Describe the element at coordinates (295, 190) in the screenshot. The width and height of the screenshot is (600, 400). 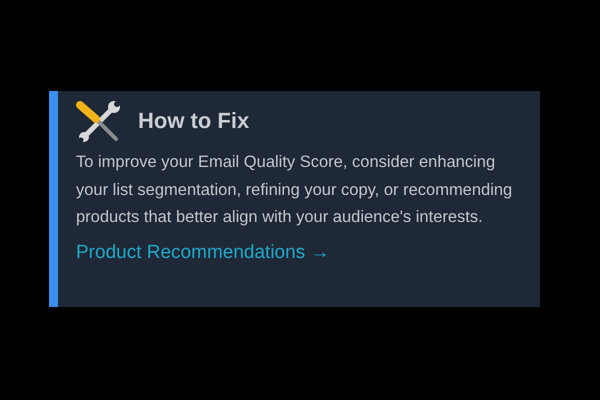
I see `card-description: To improve your Email Quality Score, consider enhancing your list segmentation, refining your copy, or recommending products that better align with your audience's interests.` at that location.